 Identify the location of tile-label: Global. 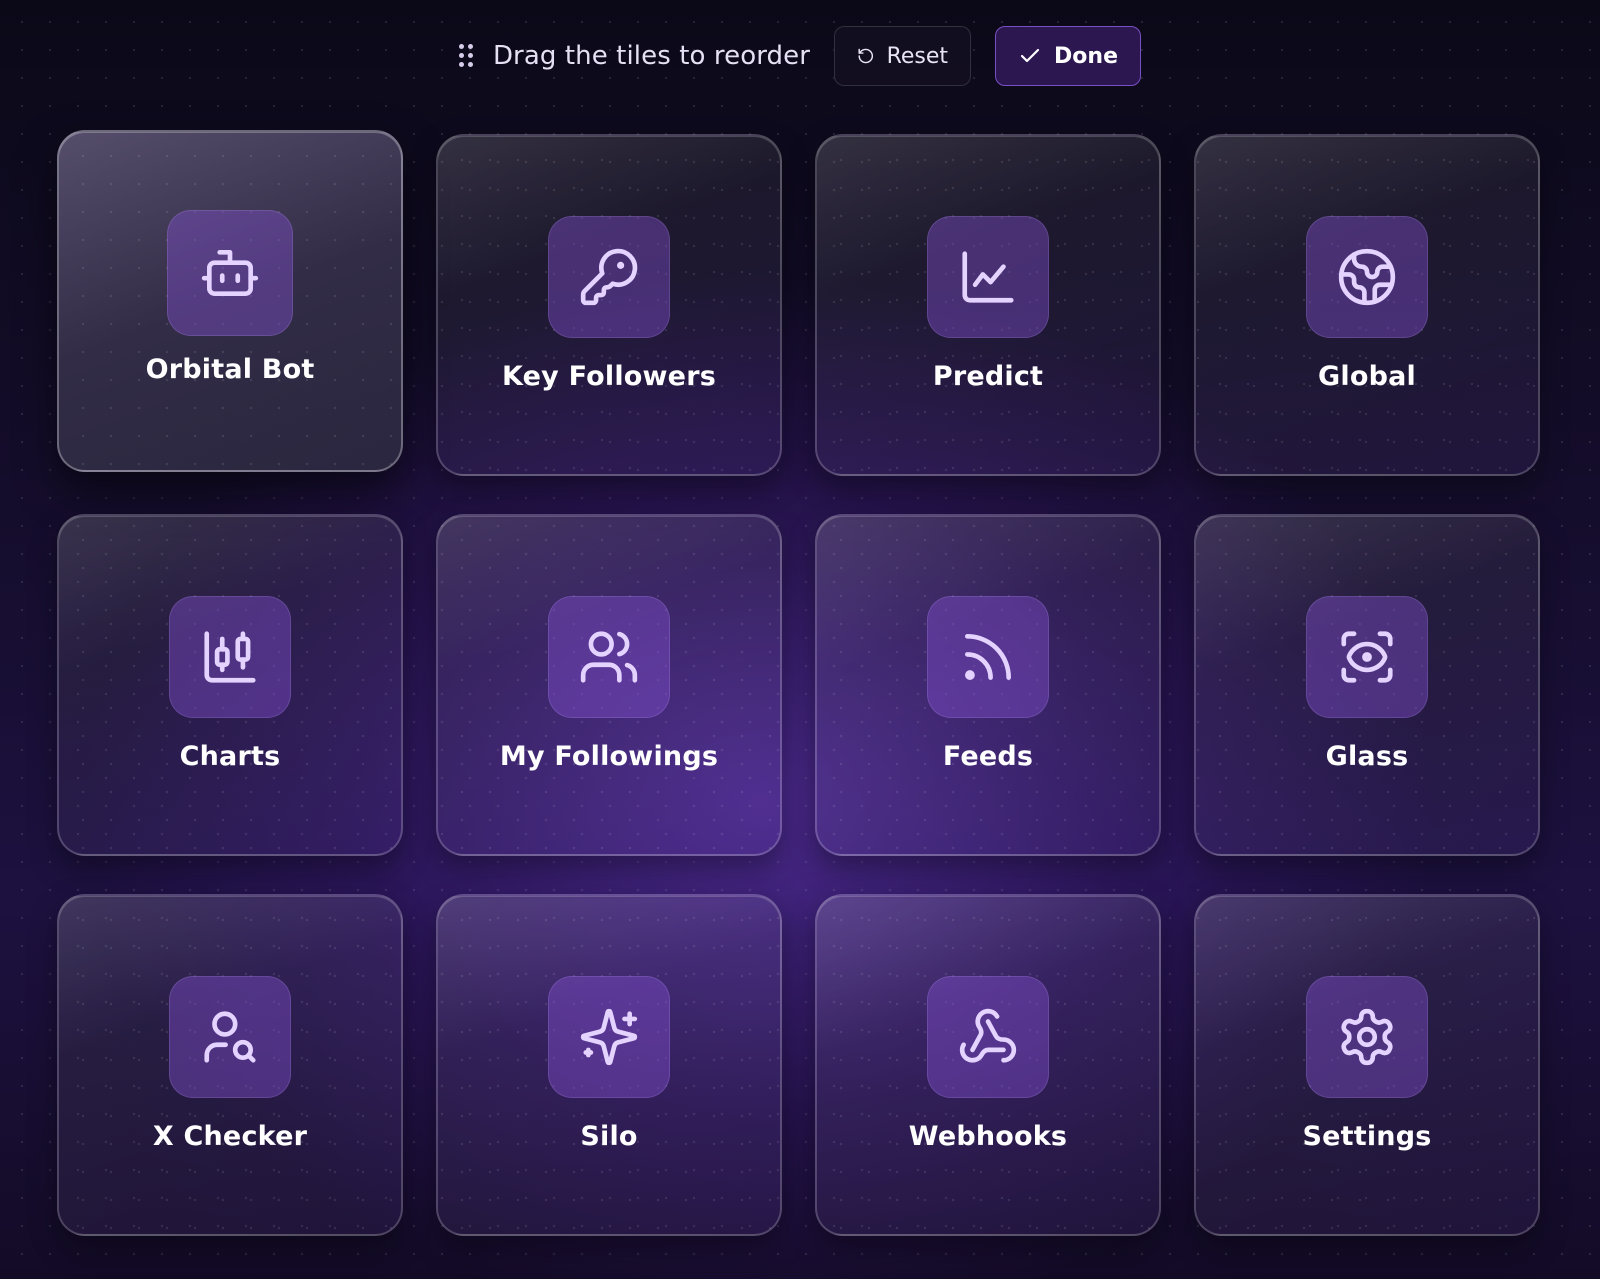
(1367, 376).